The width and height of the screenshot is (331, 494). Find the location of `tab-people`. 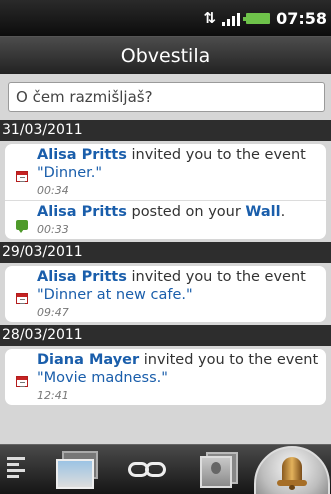

tab-people is located at coordinates (220, 469).